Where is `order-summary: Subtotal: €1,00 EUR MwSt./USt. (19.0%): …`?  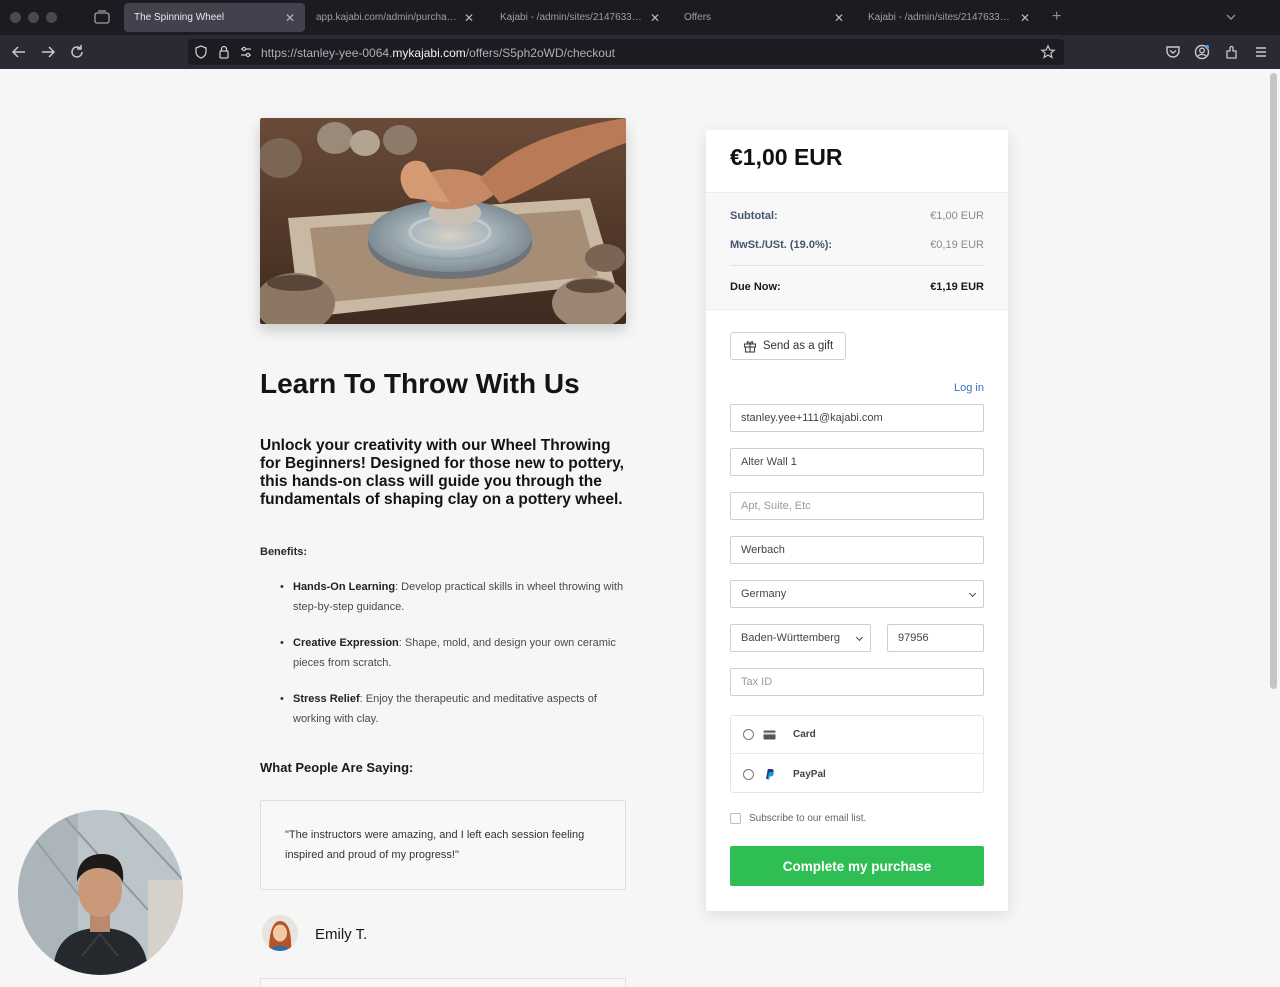
order-summary: Subtotal: €1,00 EUR MwSt./USt. (19.0%): … is located at coordinates (857, 251).